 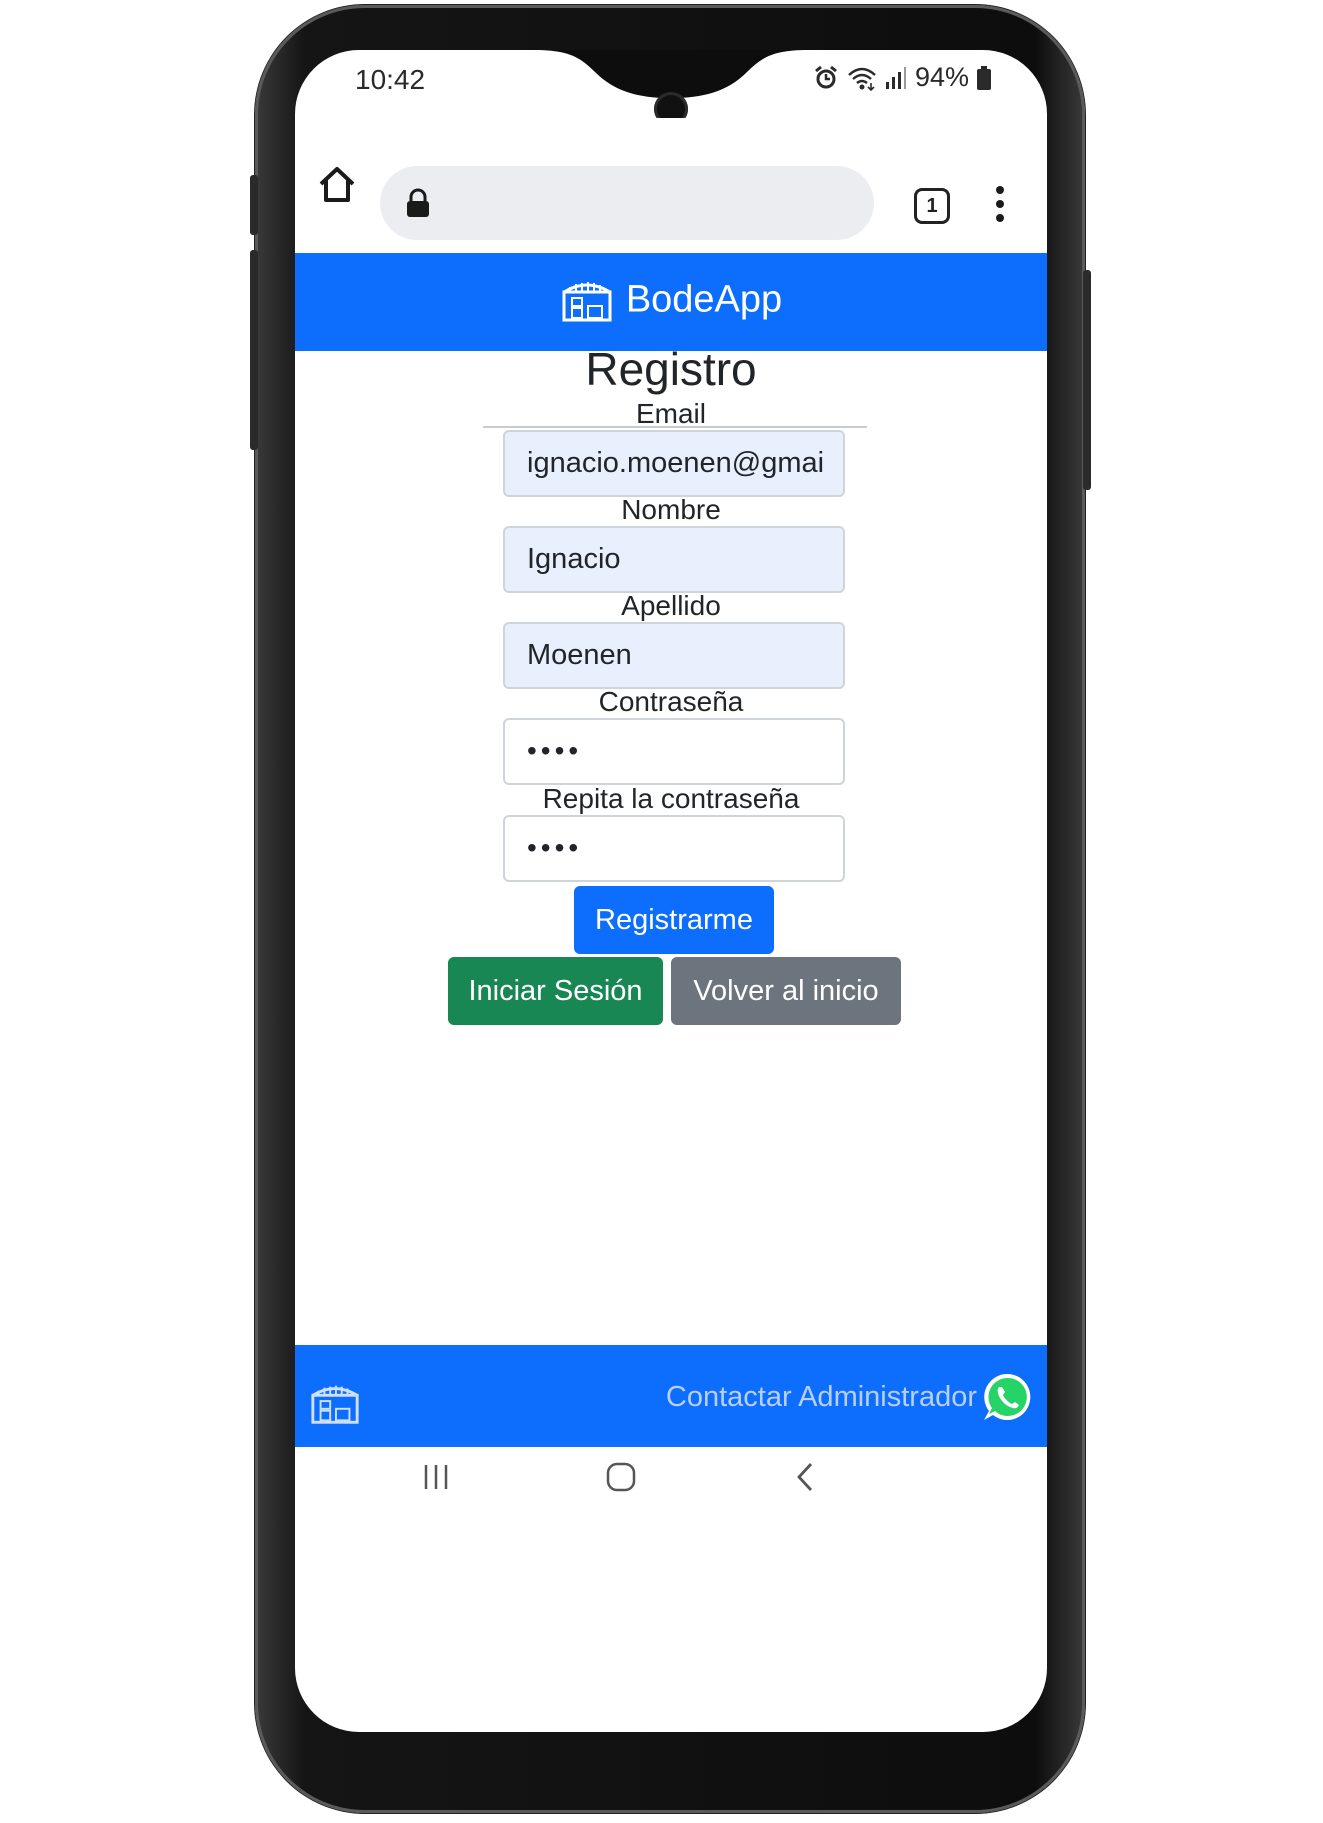 I want to click on email-field: ignacio.moenen@gmai, so click(x=674, y=463).